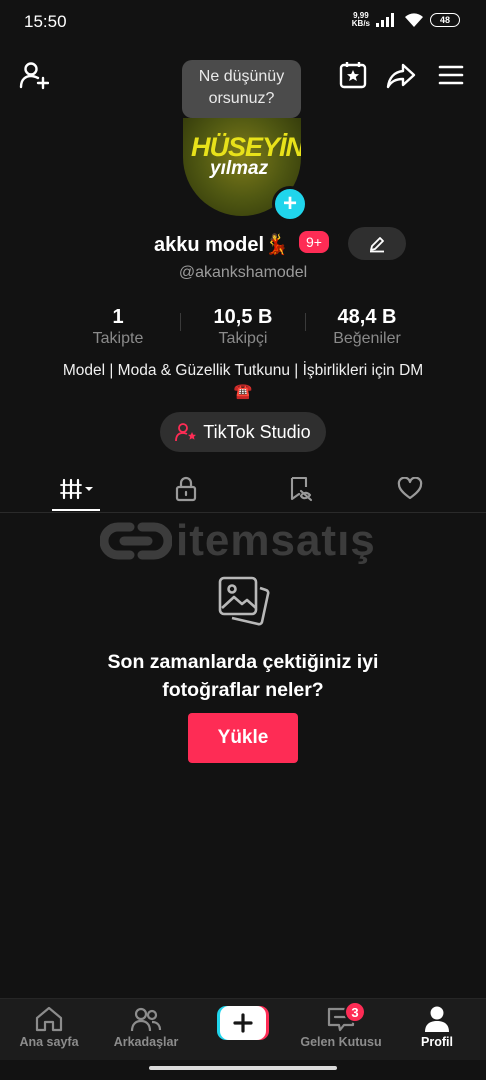 Image resolution: width=486 pixels, height=1080 pixels. I want to click on edit-profile-button, so click(377, 243).